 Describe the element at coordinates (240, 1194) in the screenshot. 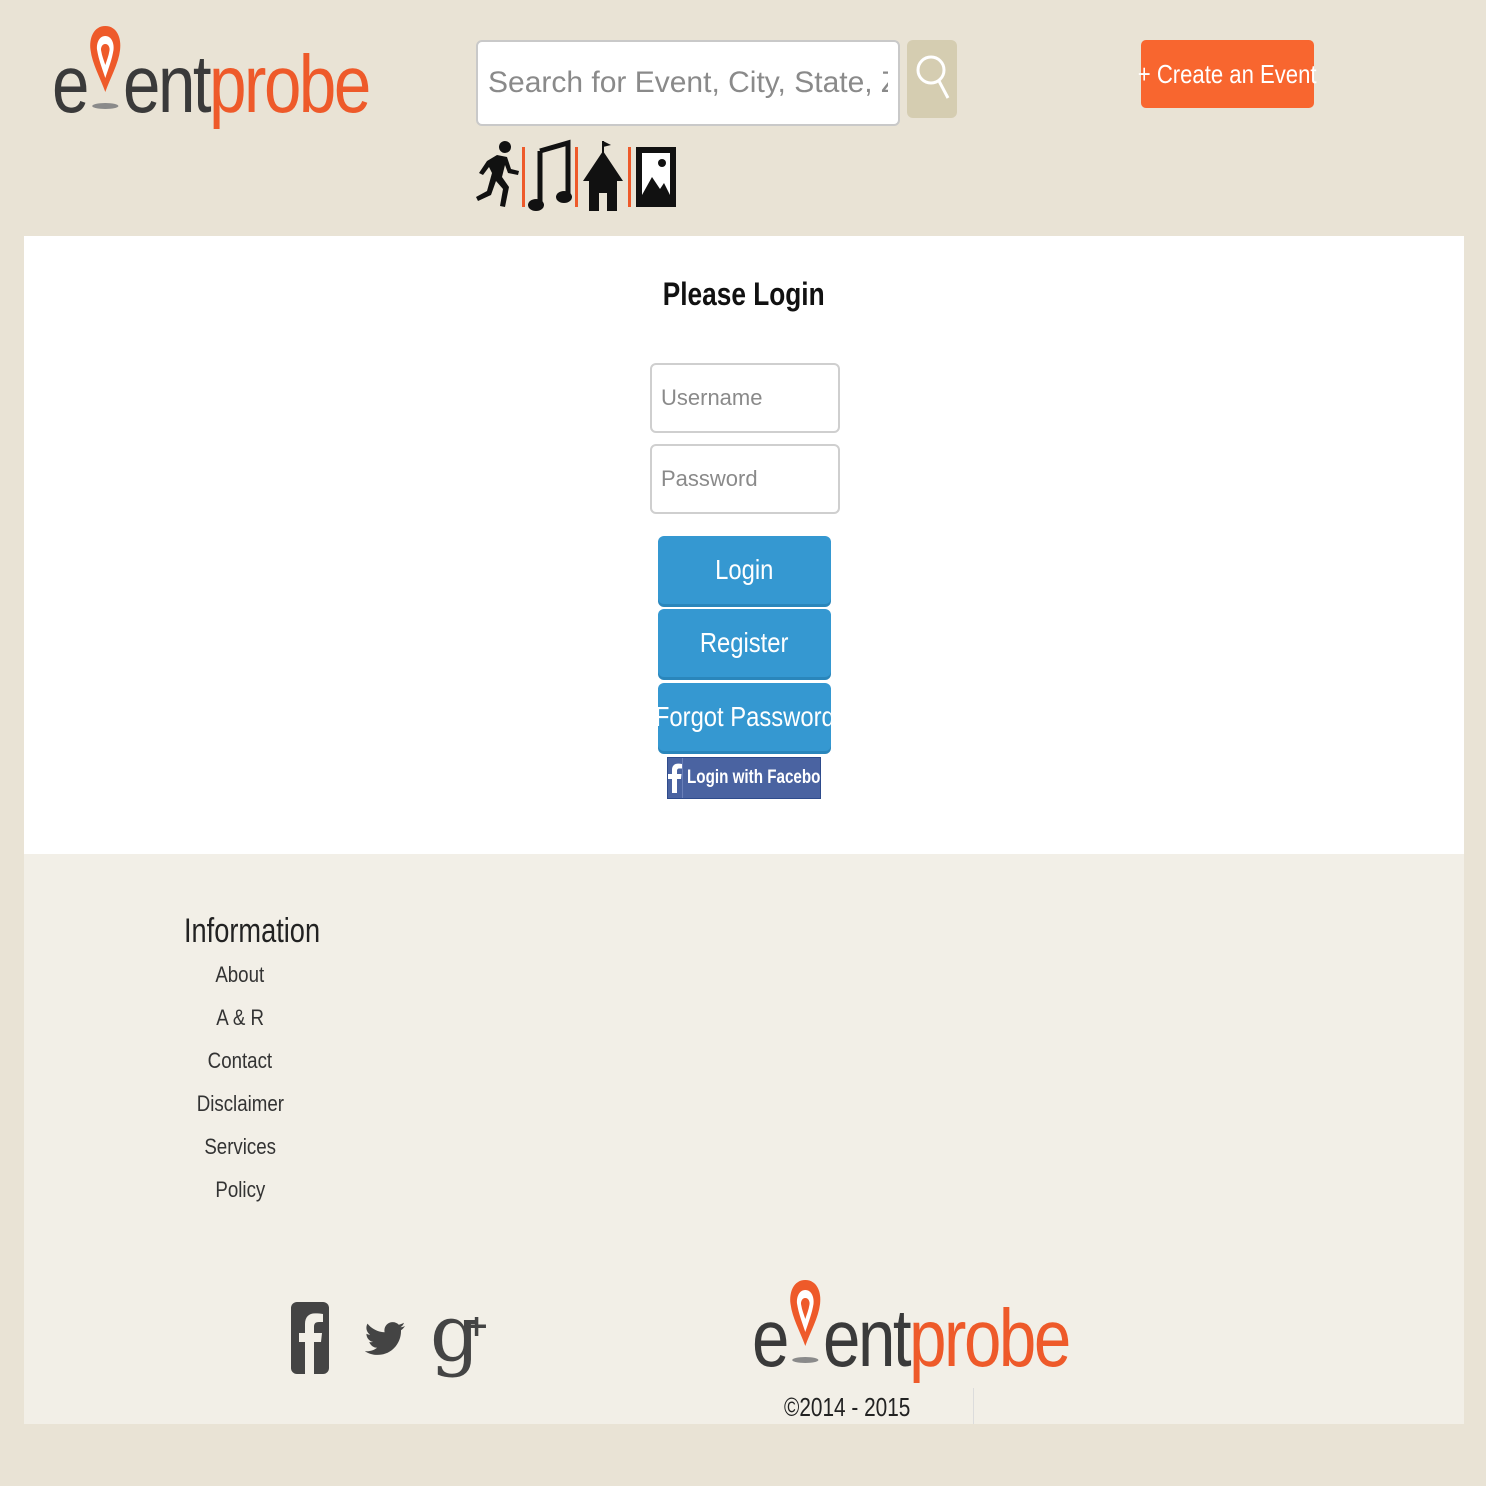

I see `footer-link-policy: Policy` at that location.